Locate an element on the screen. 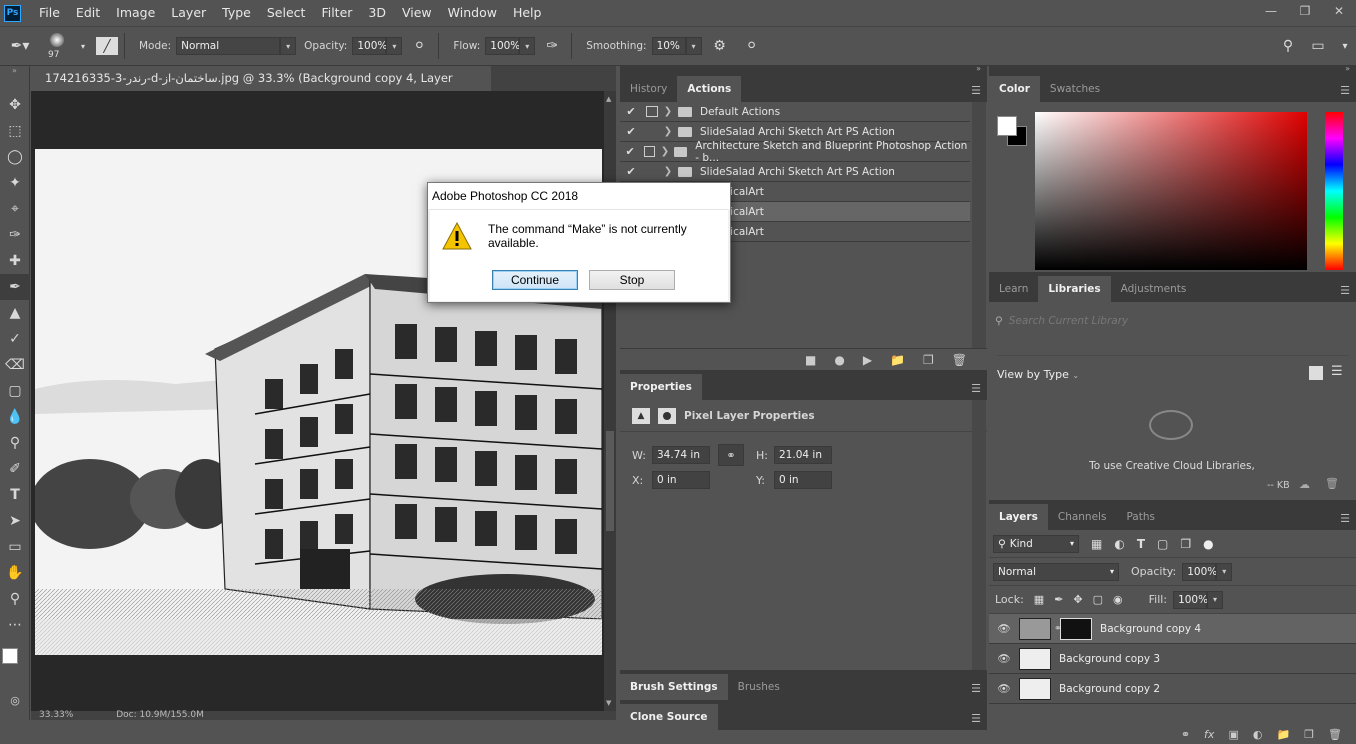  hue-slider is located at coordinates (1334, 191).